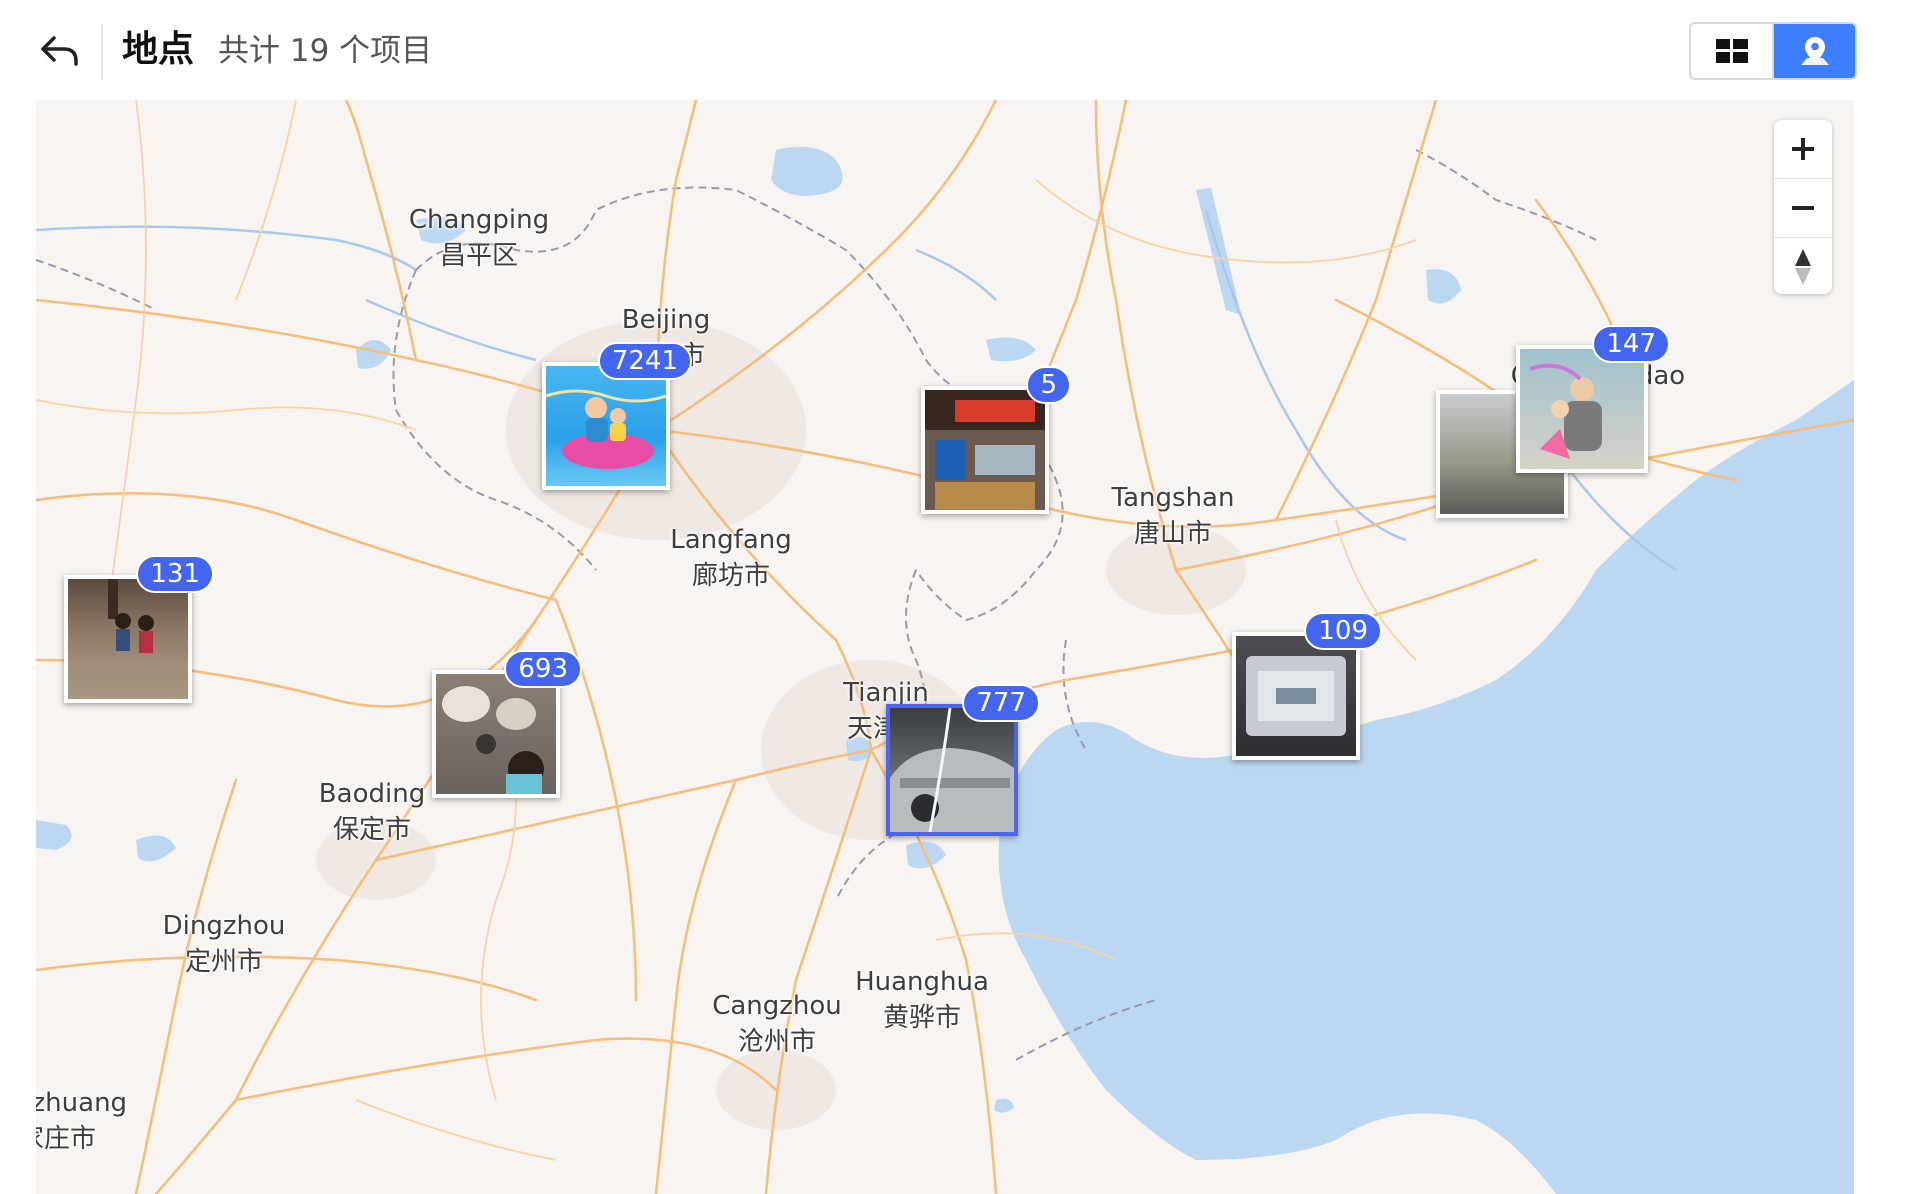 This screenshot has height=1194, width=1926. Describe the element at coordinates (543, 669) in the screenshot. I see `photo-count-badge: 693` at that location.